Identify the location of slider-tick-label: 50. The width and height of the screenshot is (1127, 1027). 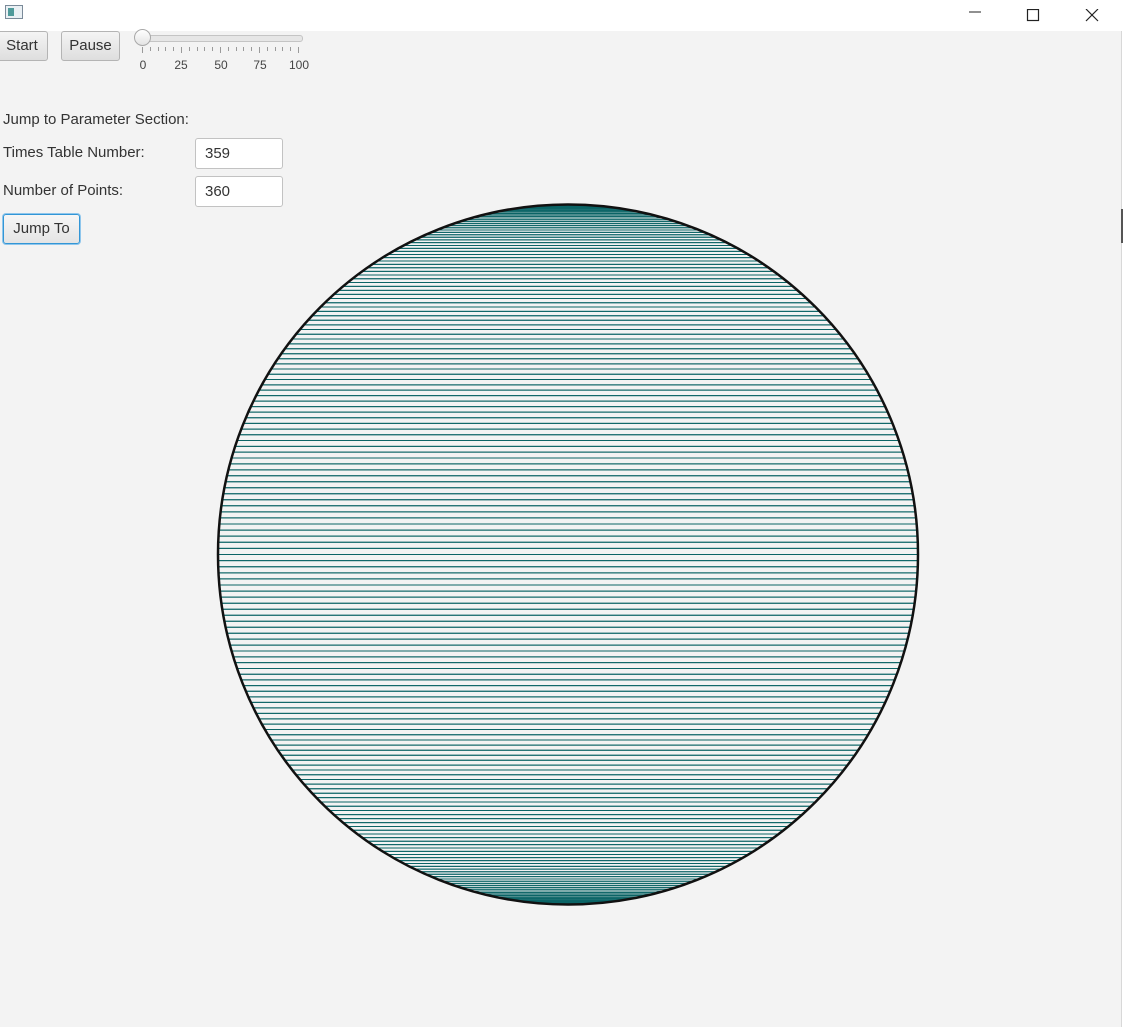
(221, 65).